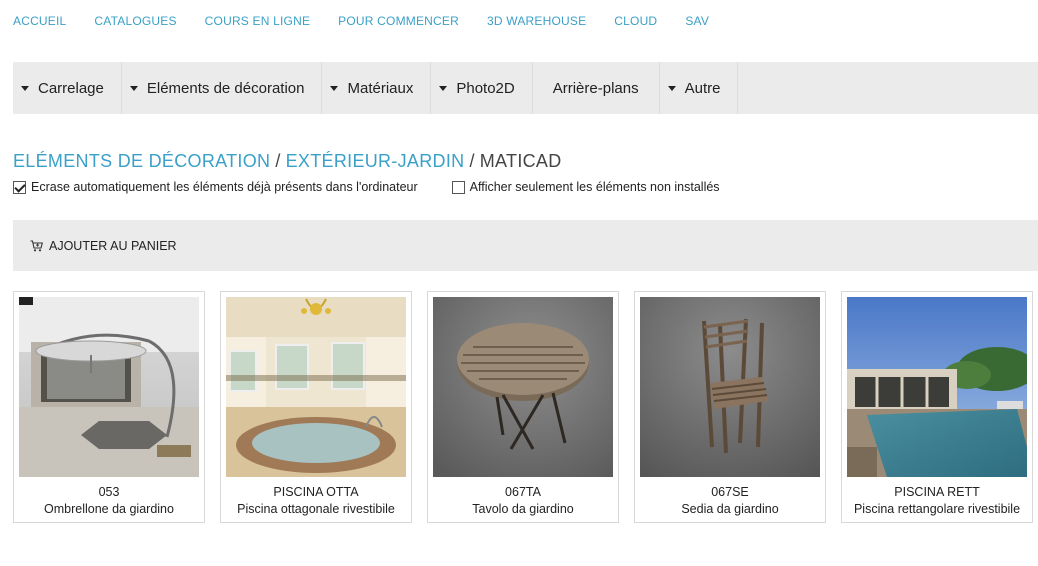  I want to click on nav-cours-en-ligne: COURS EN LIGNE, so click(258, 21).